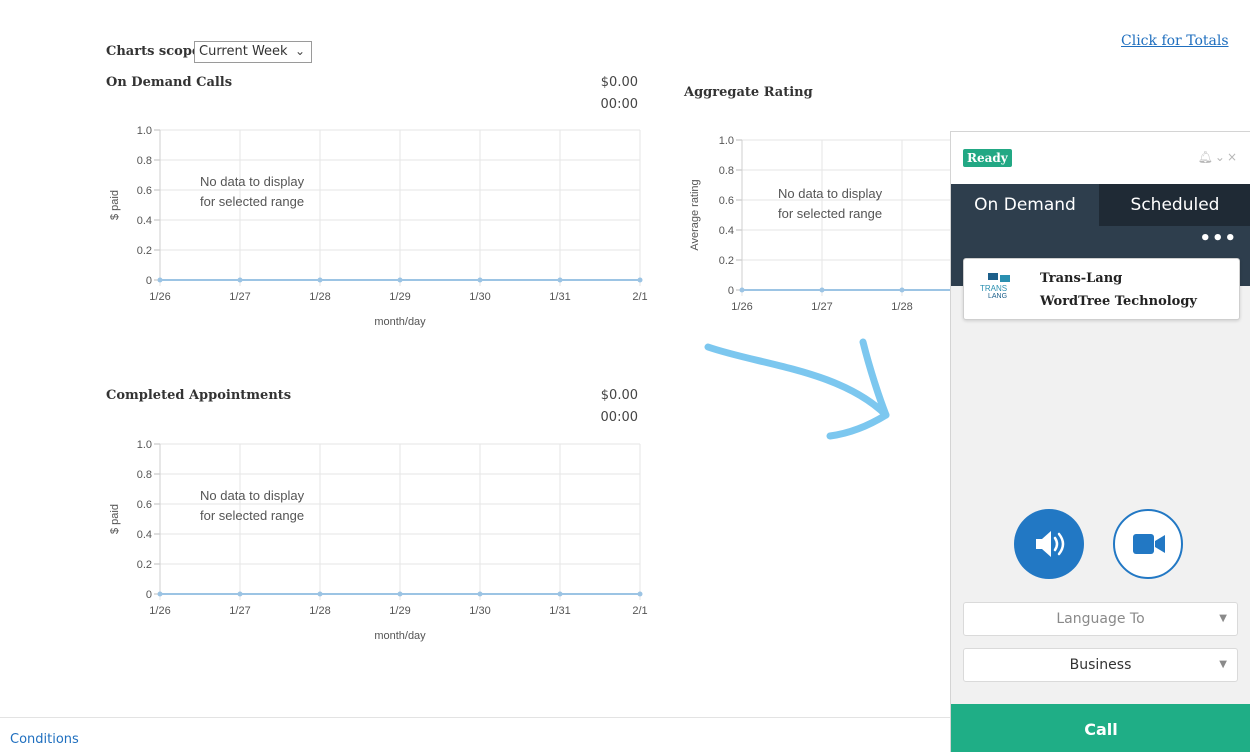 This screenshot has width=1259, height=752. I want to click on charts-scope-value: Current Week, so click(243, 51).